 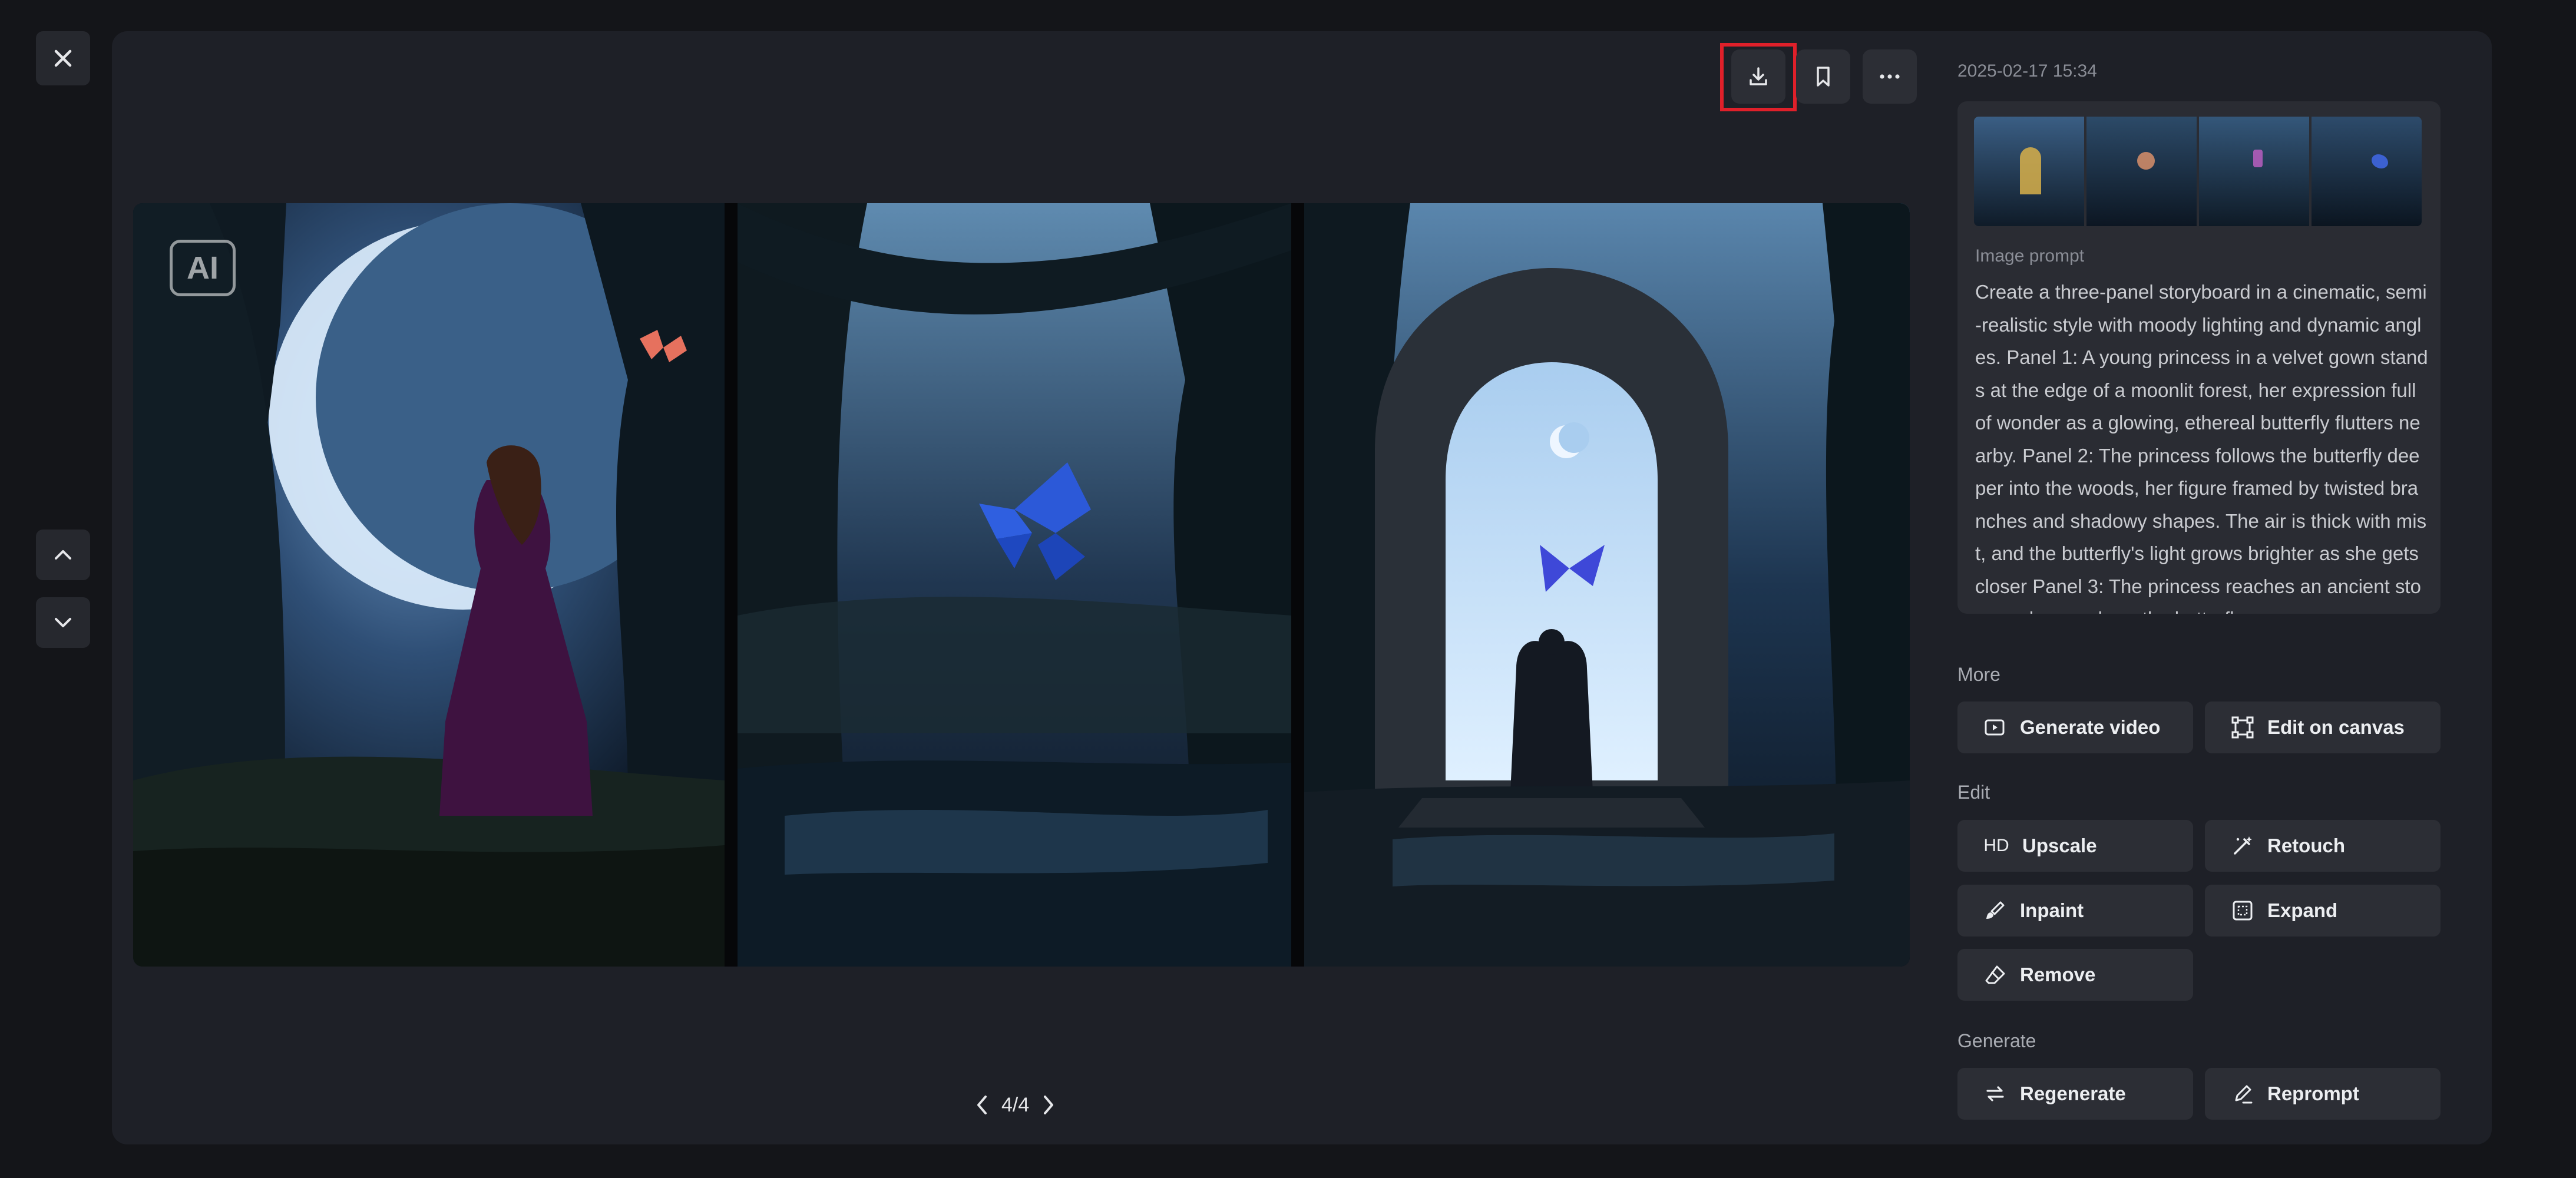 What do you see at coordinates (1048, 1105) in the screenshot?
I see `chevron-right-icon` at bounding box center [1048, 1105].